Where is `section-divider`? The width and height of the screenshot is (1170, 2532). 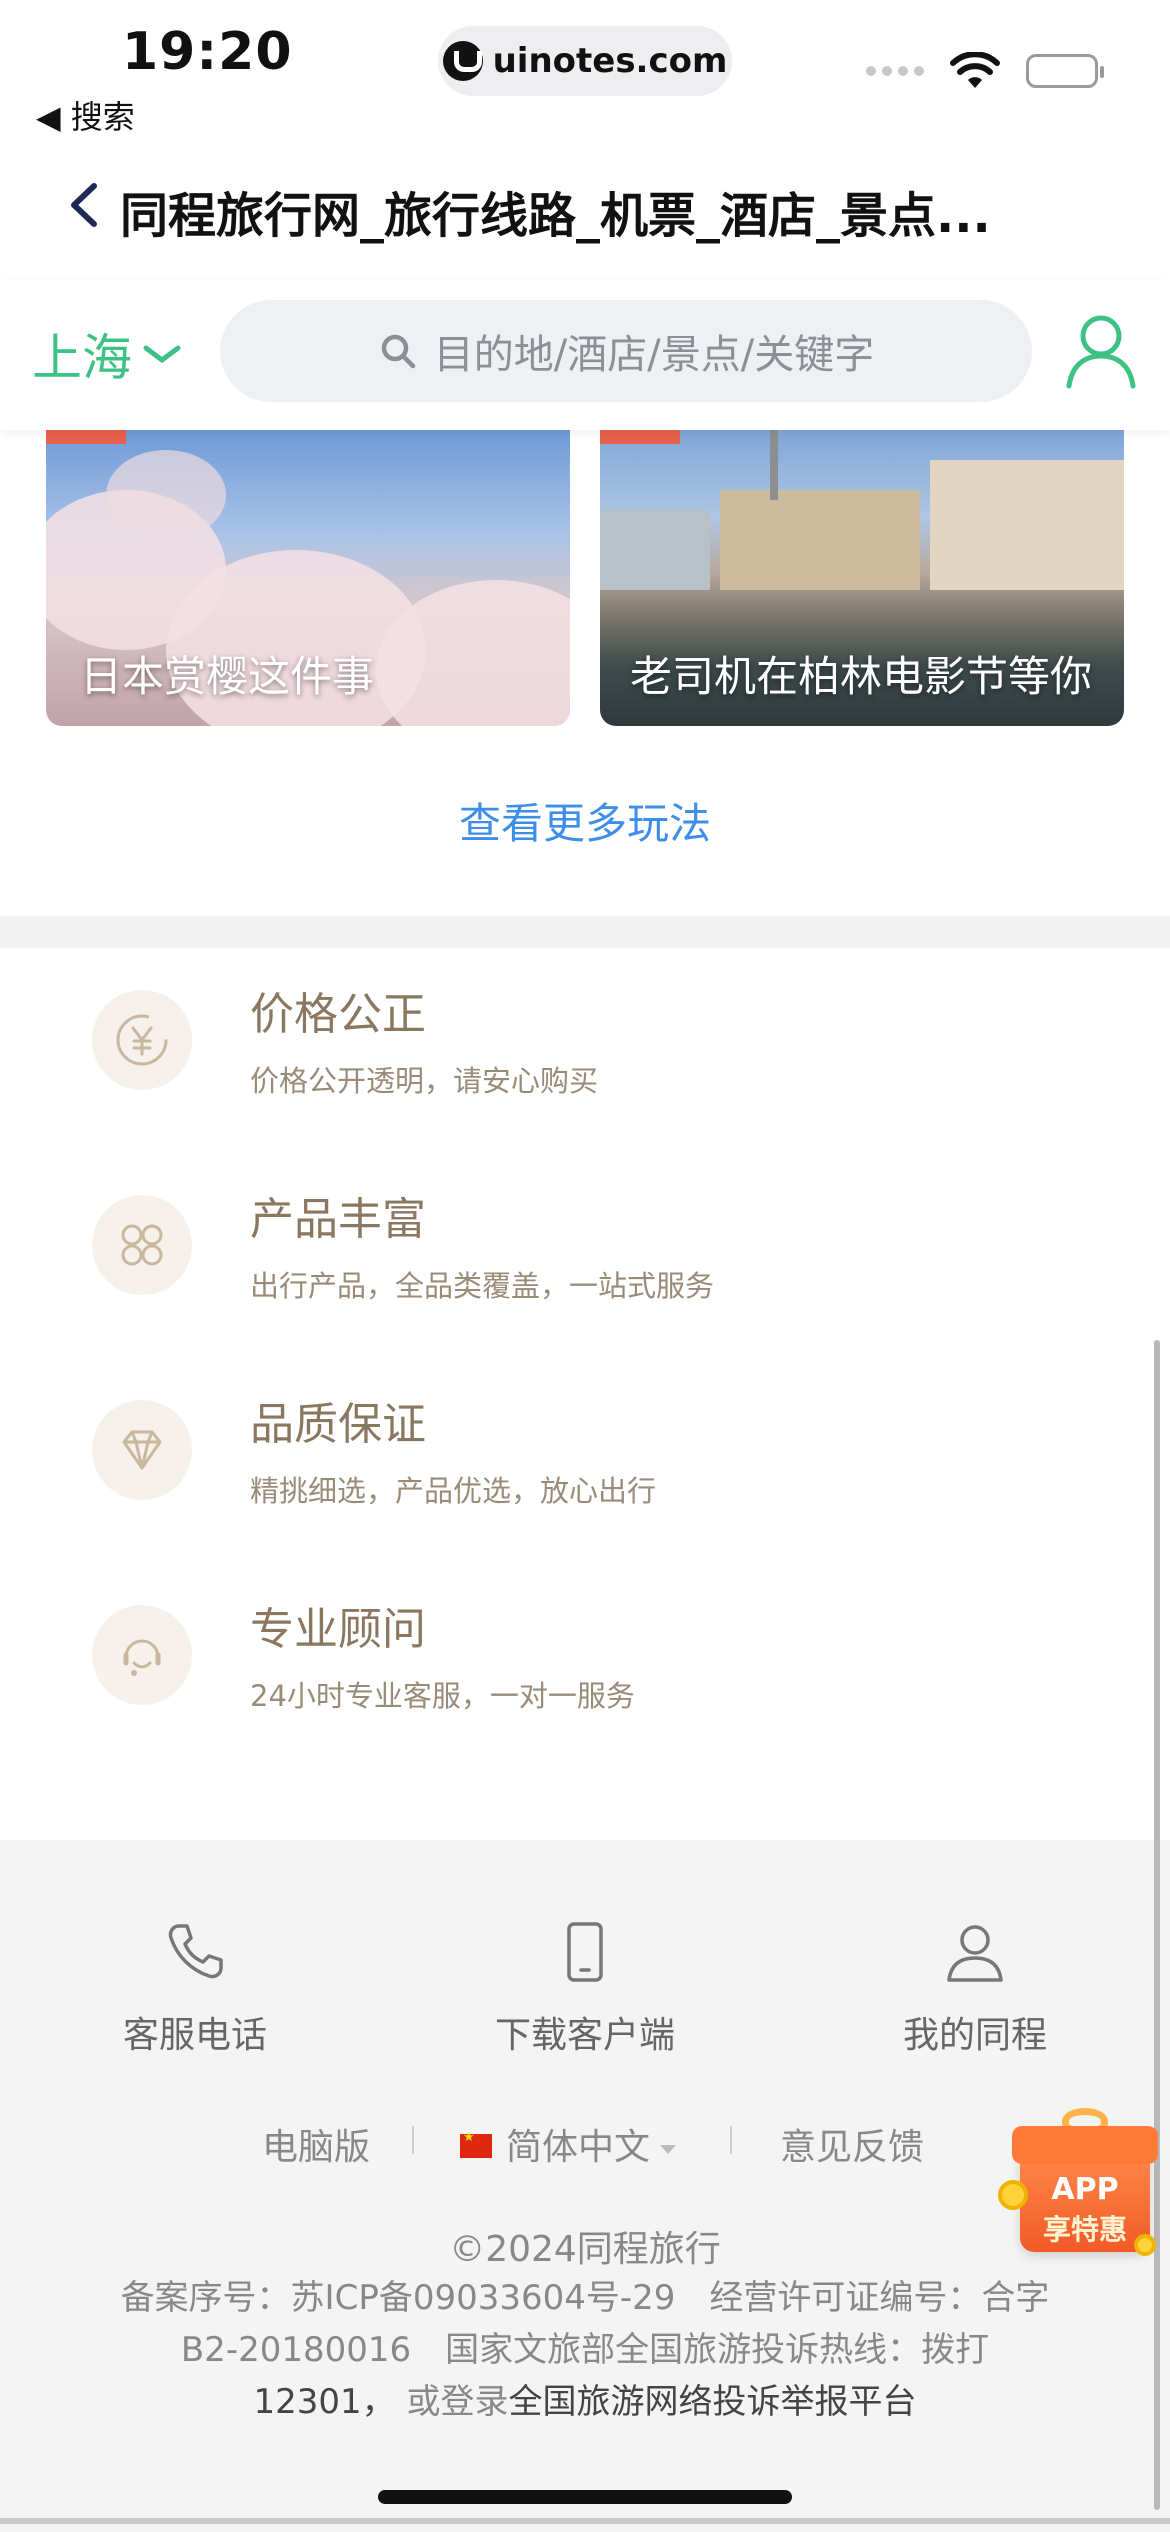
section-divider is located at coordinates (585, 932).